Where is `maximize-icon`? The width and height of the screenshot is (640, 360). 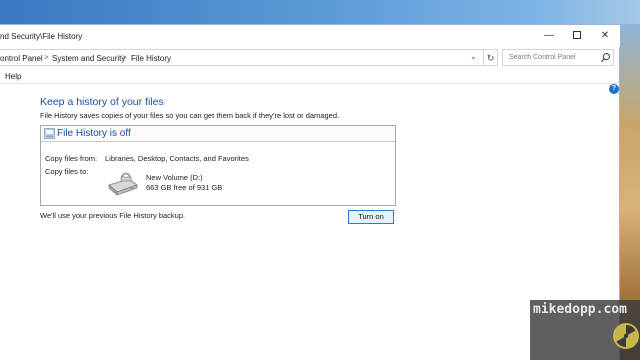 maximize-icon is located at coordinates (577, 35).